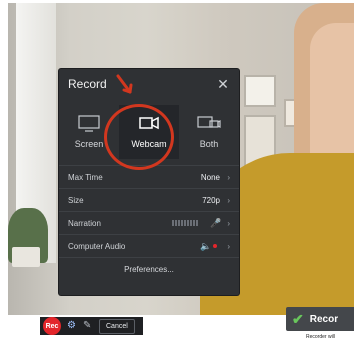 This screenshot has height=345, width=354. Describe the element at coordinates (298, 318) in the screenshot. I see `checkmark-icon: ✔` at that location.